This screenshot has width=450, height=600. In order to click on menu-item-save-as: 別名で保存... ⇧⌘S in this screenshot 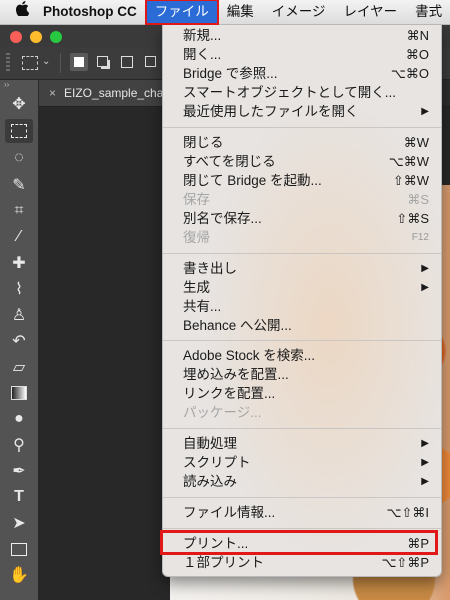, I will do `click(302, 218)`.